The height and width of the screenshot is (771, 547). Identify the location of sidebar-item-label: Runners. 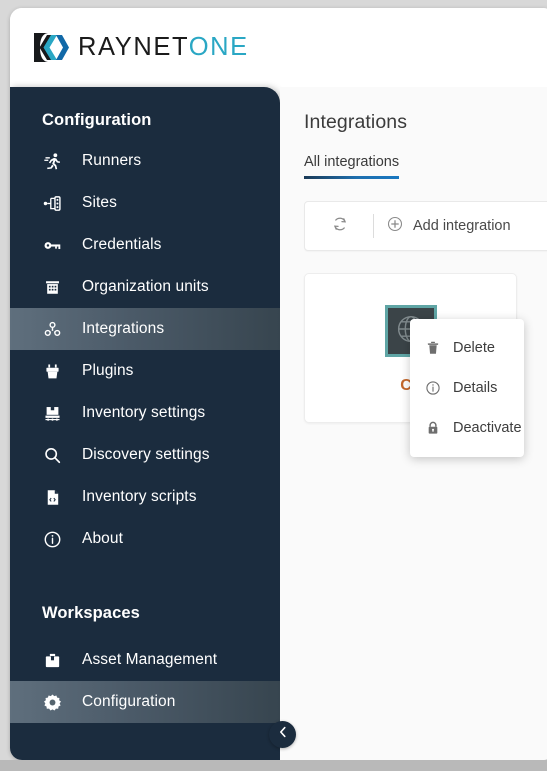
(112, 160).